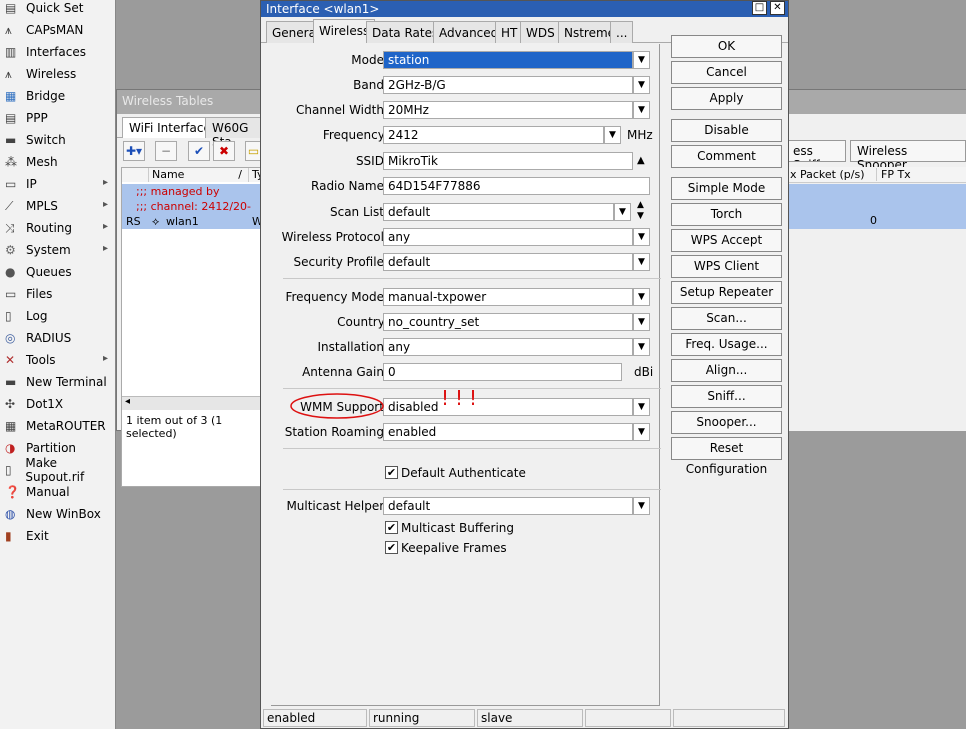  What do you see at coordinates (508, 60) in the screenshot?
I see `mode-select: station` at bounding box center [508, 60].